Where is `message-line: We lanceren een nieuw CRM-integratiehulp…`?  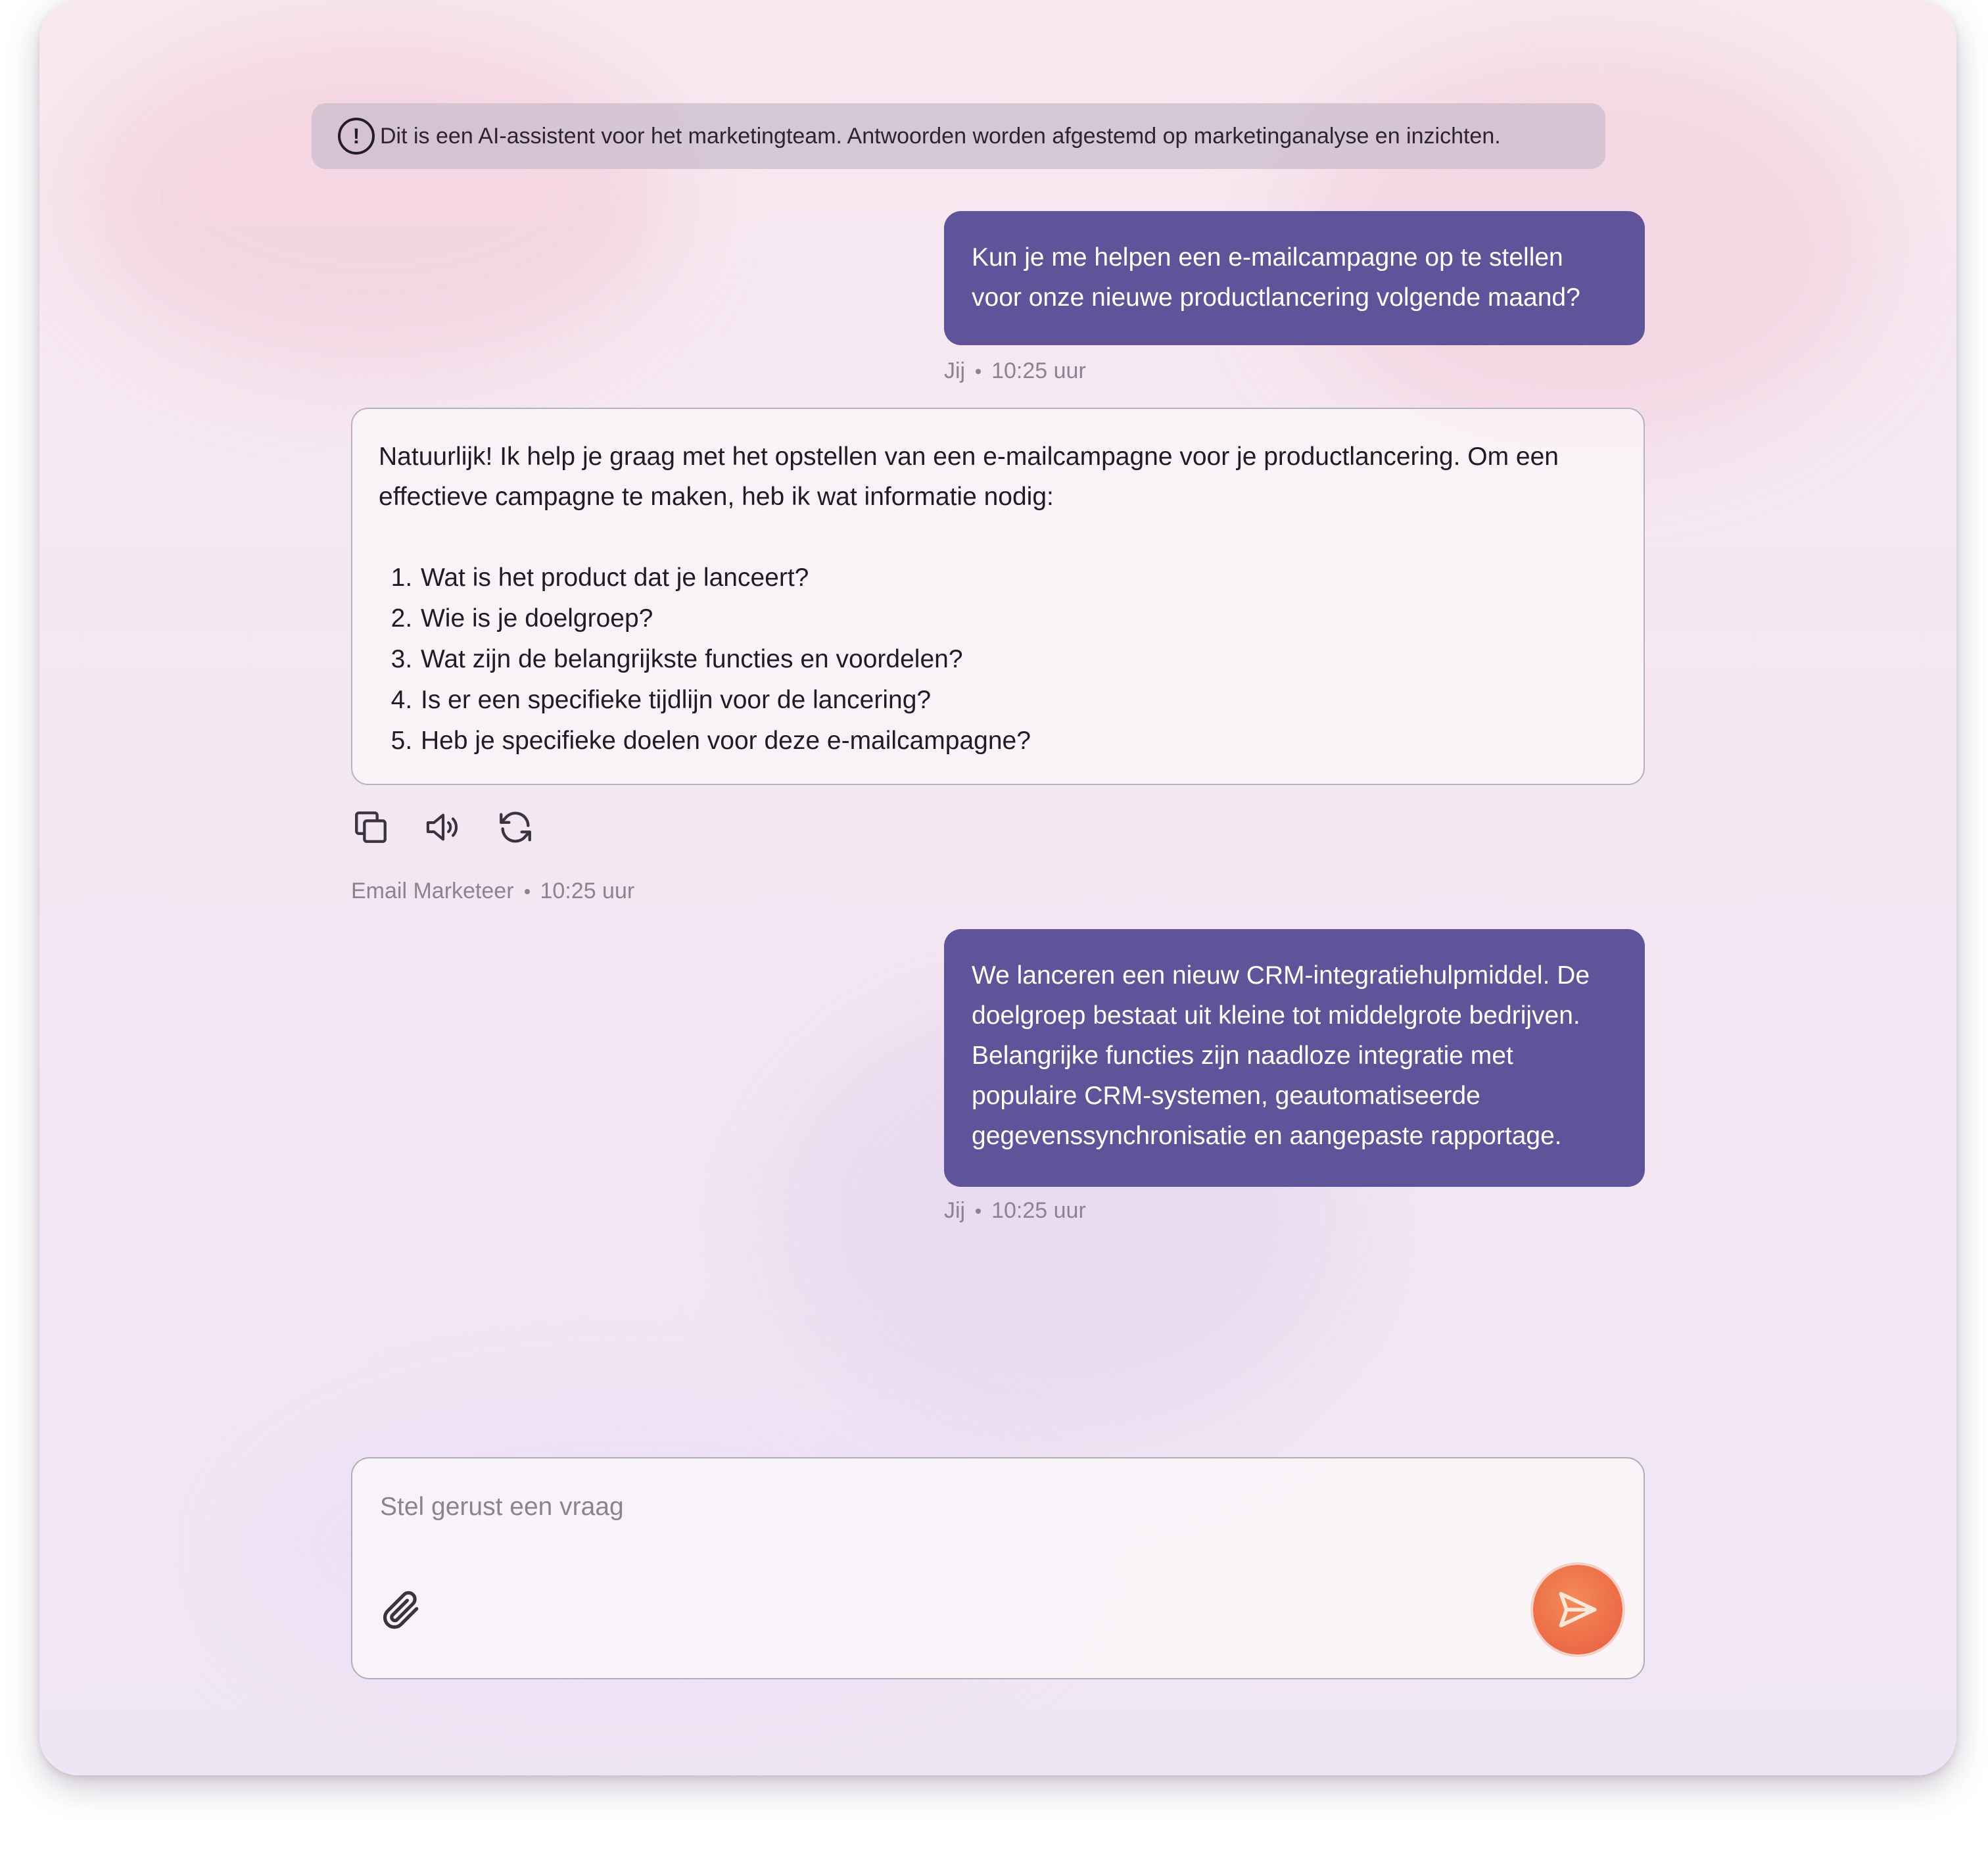
message-line: We lanceren een nieuw CRM-integratiehulp… is located at coordinates (1281, 975).